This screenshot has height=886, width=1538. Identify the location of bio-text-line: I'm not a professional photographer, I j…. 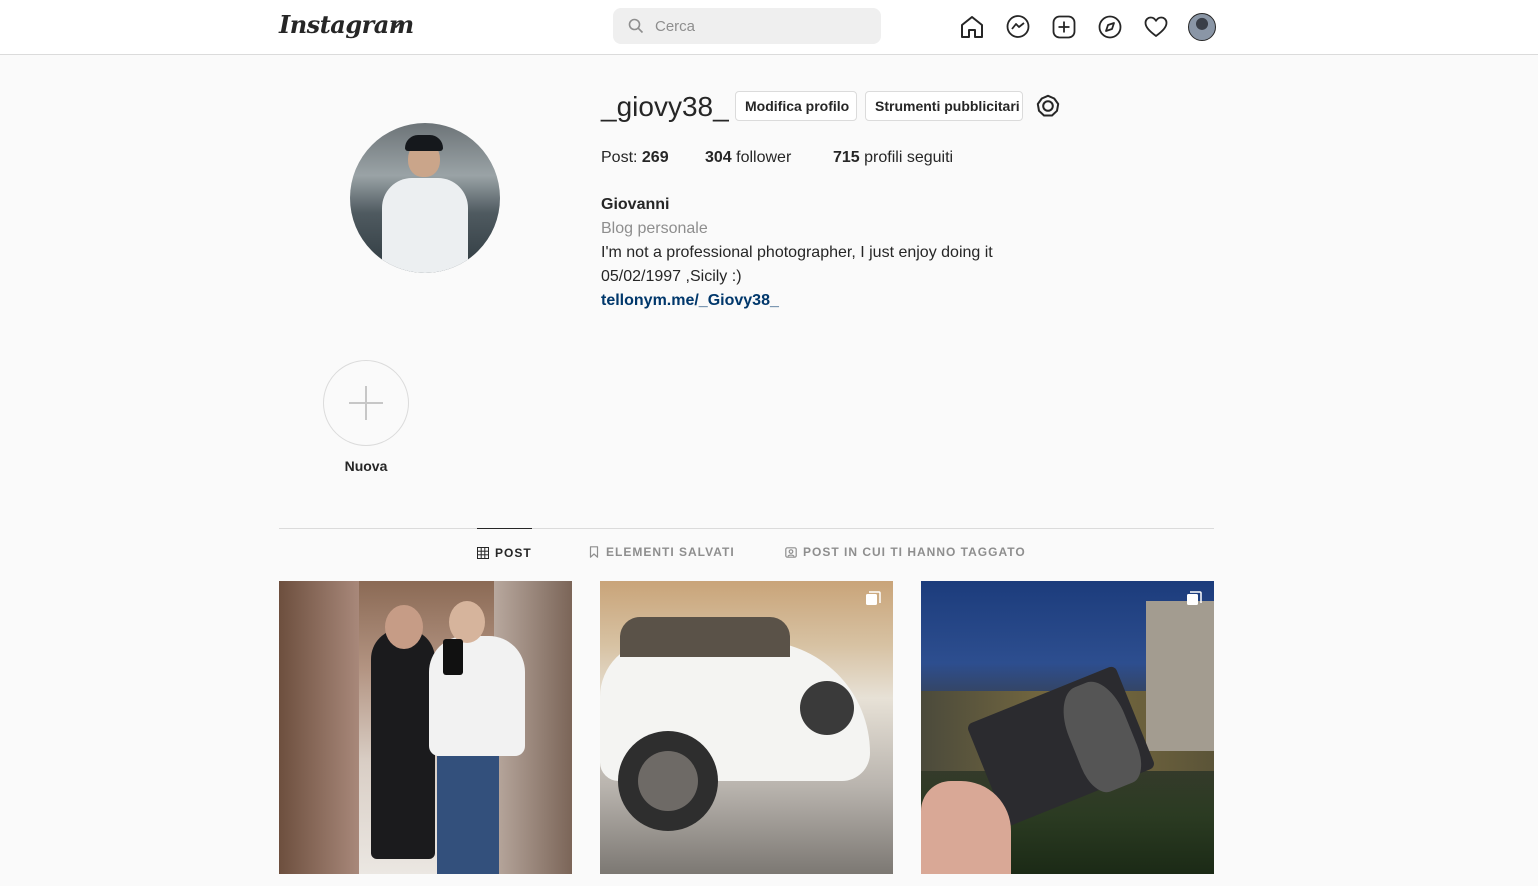
(797, 252).